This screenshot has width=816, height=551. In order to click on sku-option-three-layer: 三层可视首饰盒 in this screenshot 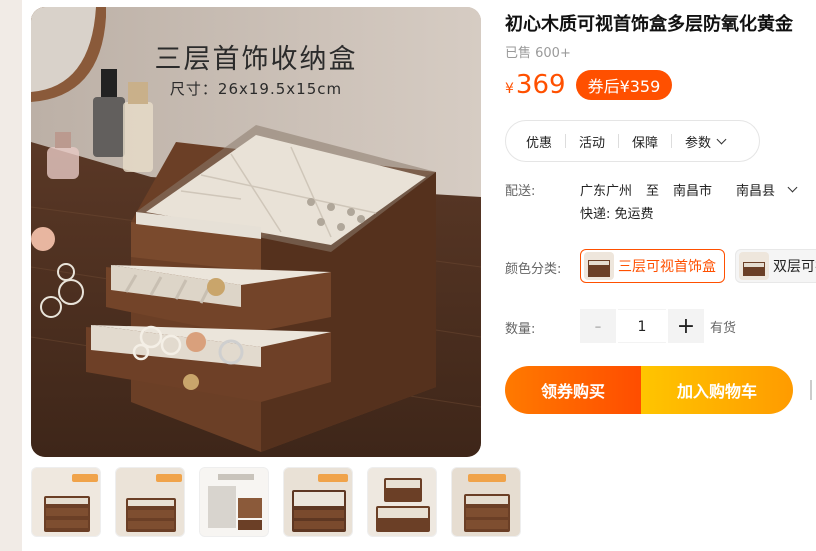, I will do `click(652, 266)`.